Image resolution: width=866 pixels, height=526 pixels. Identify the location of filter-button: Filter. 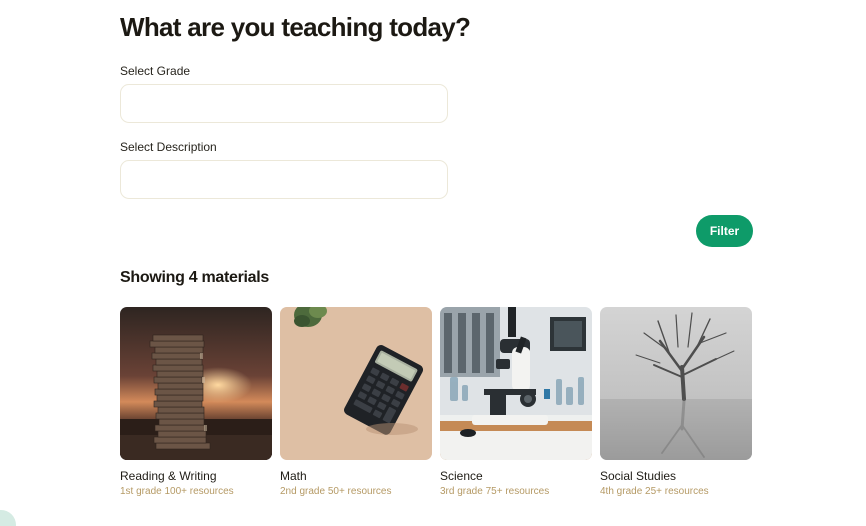
(724, 231).